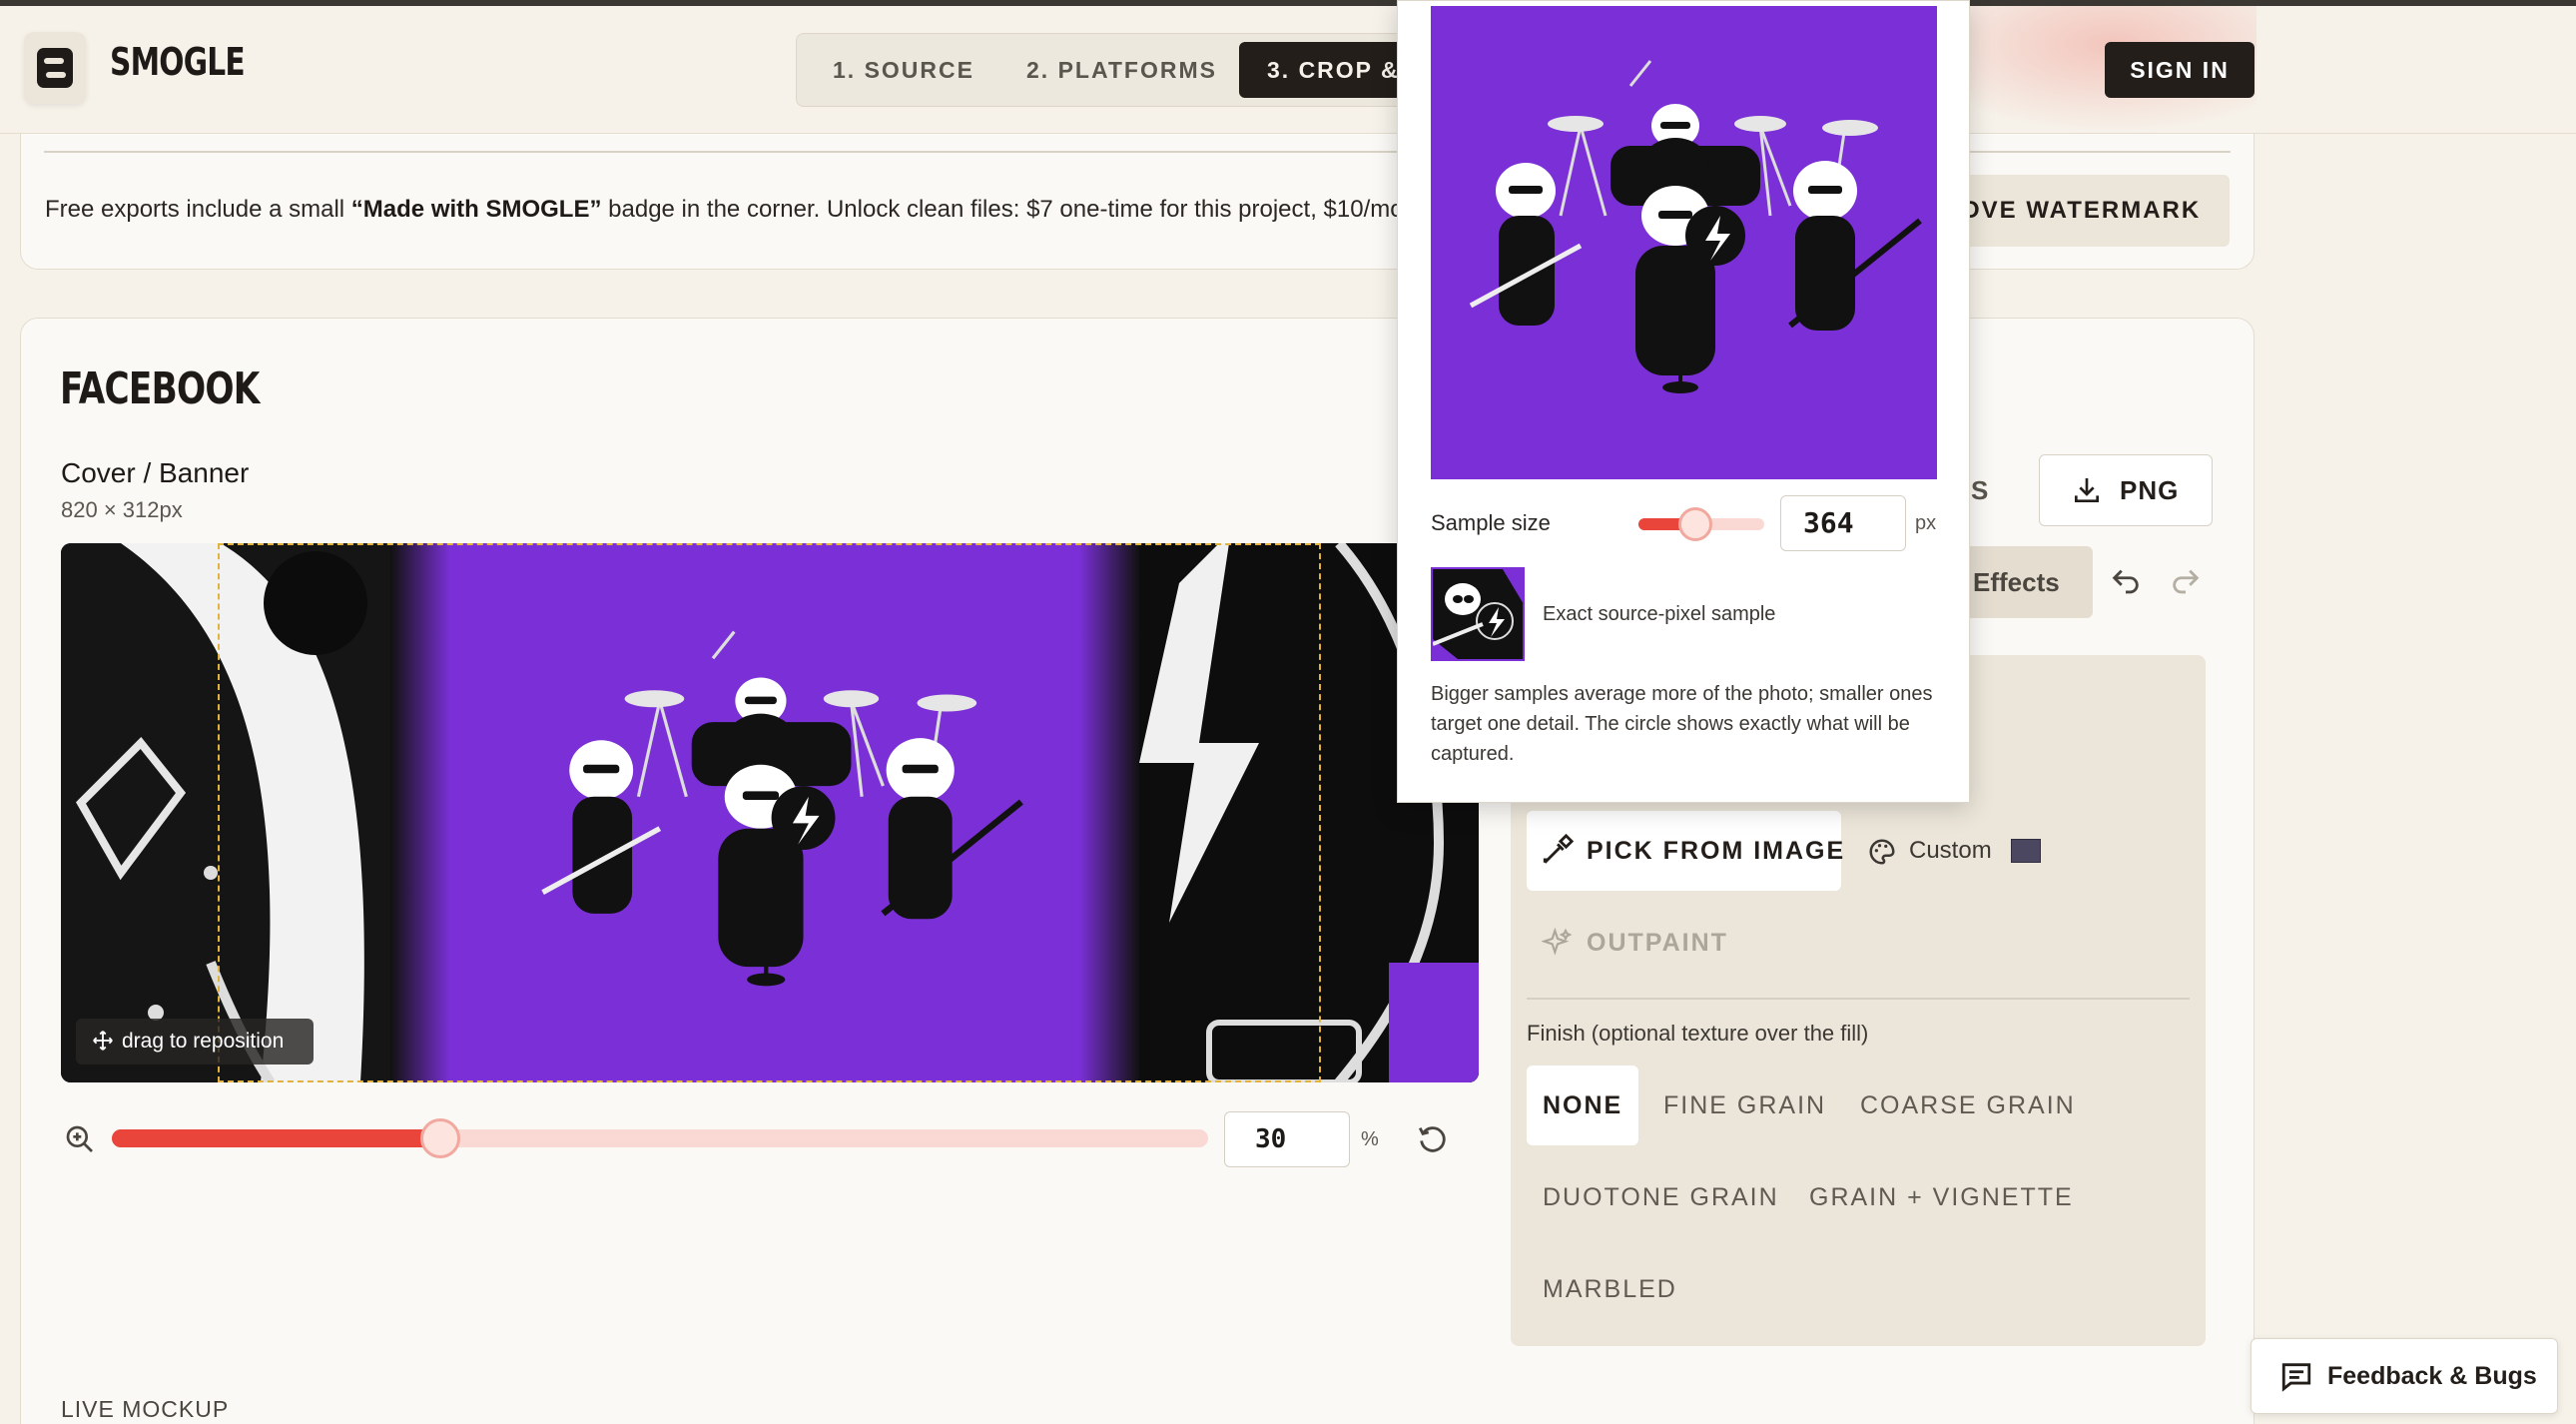  I want to click on drag-hint: drag to reposition, so click(195, 1042).